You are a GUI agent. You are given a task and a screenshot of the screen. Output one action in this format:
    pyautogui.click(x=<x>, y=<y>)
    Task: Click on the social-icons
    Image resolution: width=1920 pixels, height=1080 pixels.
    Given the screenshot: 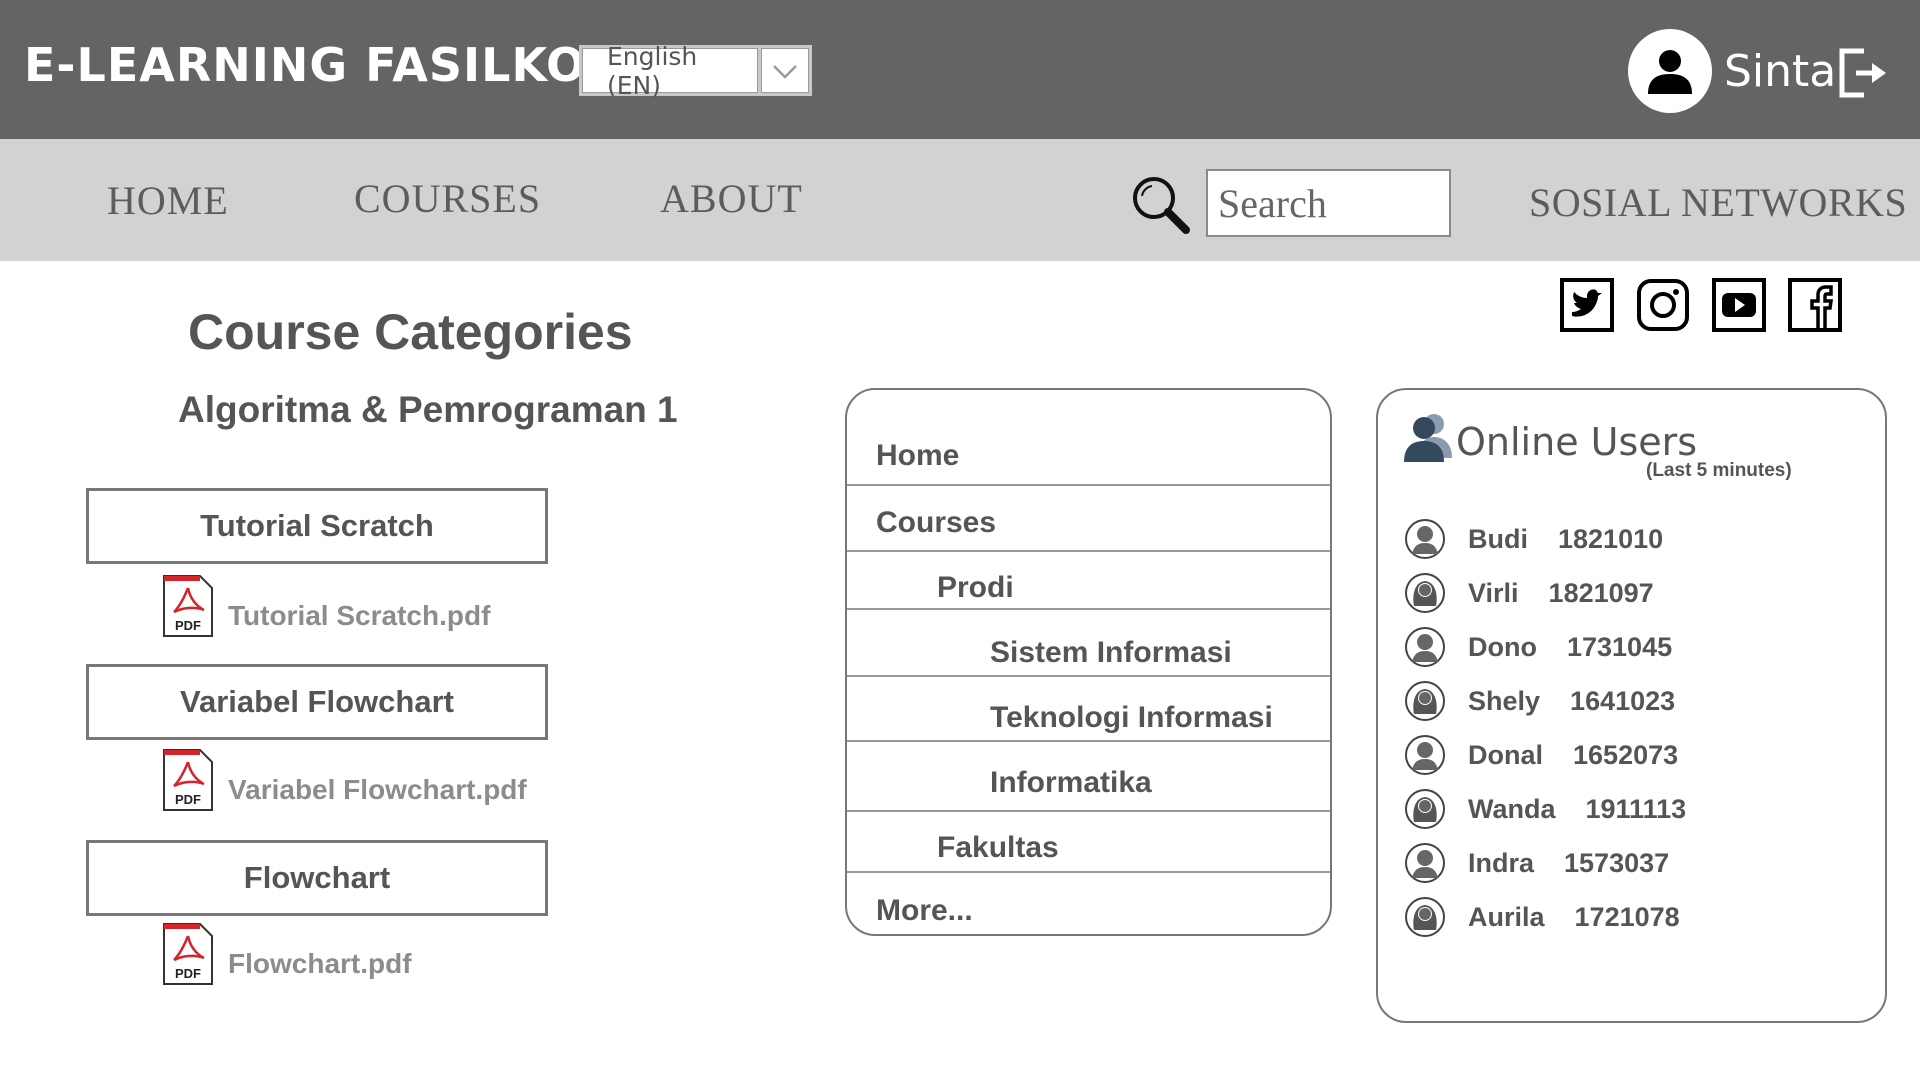 What is the action you would take?
    pyautogui.click(x=1701, y=305)
    